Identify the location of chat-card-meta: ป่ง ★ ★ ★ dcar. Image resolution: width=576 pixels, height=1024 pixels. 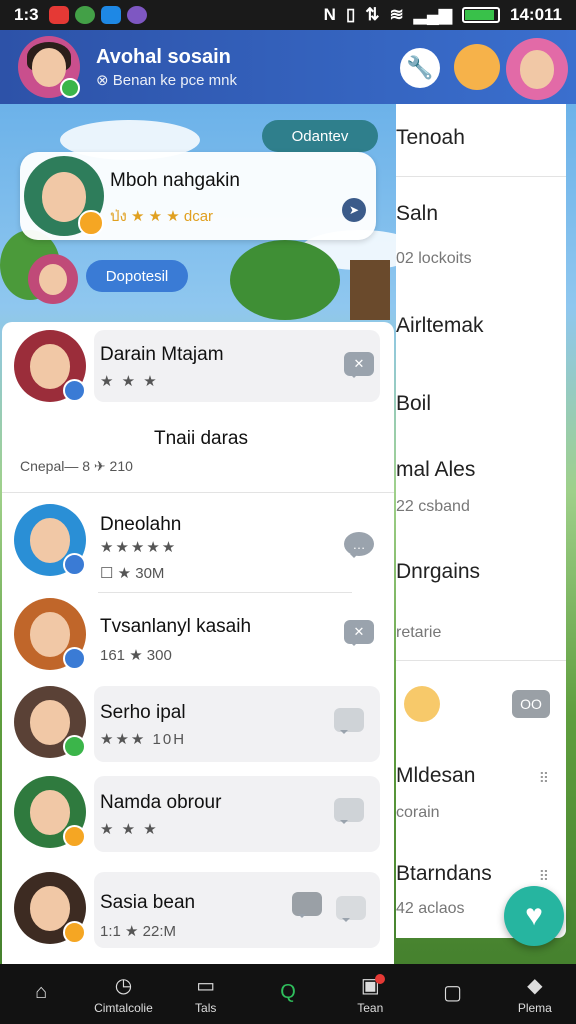
(162, 216).